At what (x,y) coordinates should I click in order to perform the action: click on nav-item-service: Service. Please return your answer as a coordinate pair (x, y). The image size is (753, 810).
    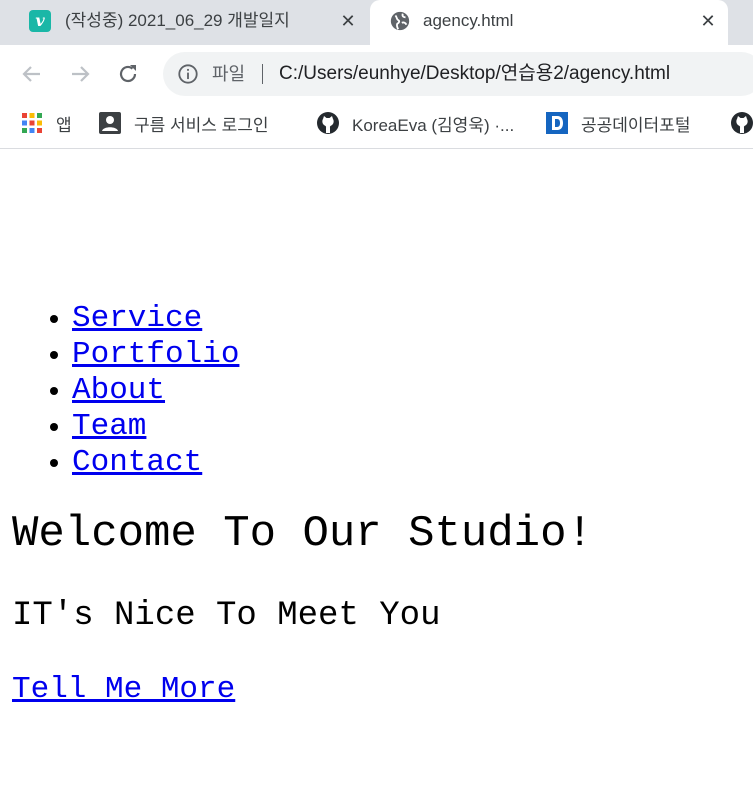
    Looking at the image, I should click on (155, 318).